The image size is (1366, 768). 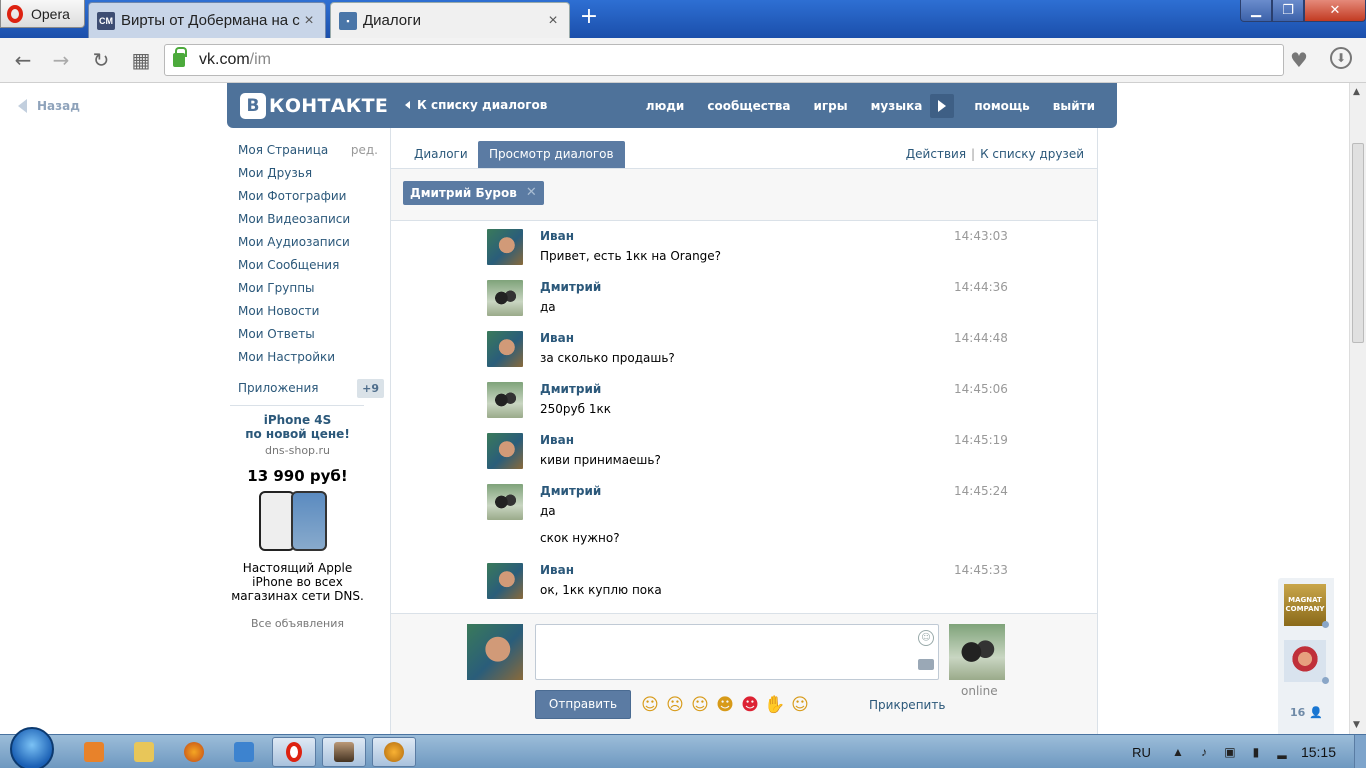 What do you see at coordinates (244, 752) in the screenshot?
I see `taskbar-mail` at bounding box center [244, 752].